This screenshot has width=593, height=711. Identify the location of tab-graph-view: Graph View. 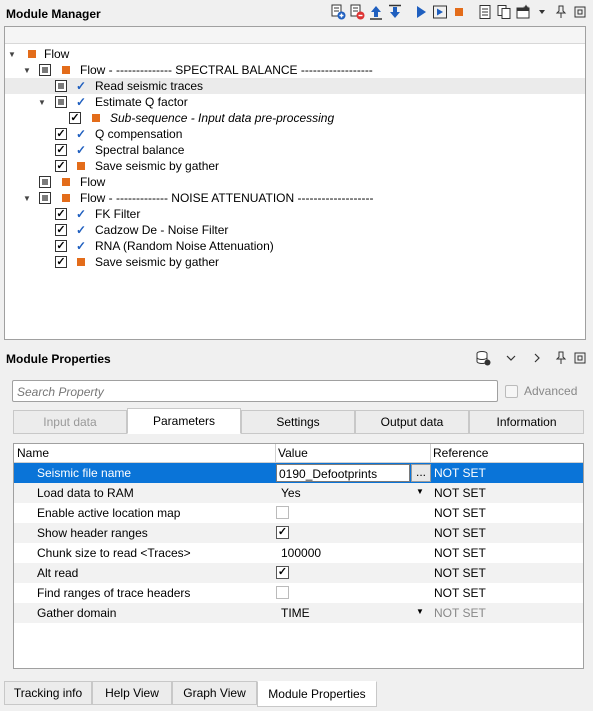
(214, 693).